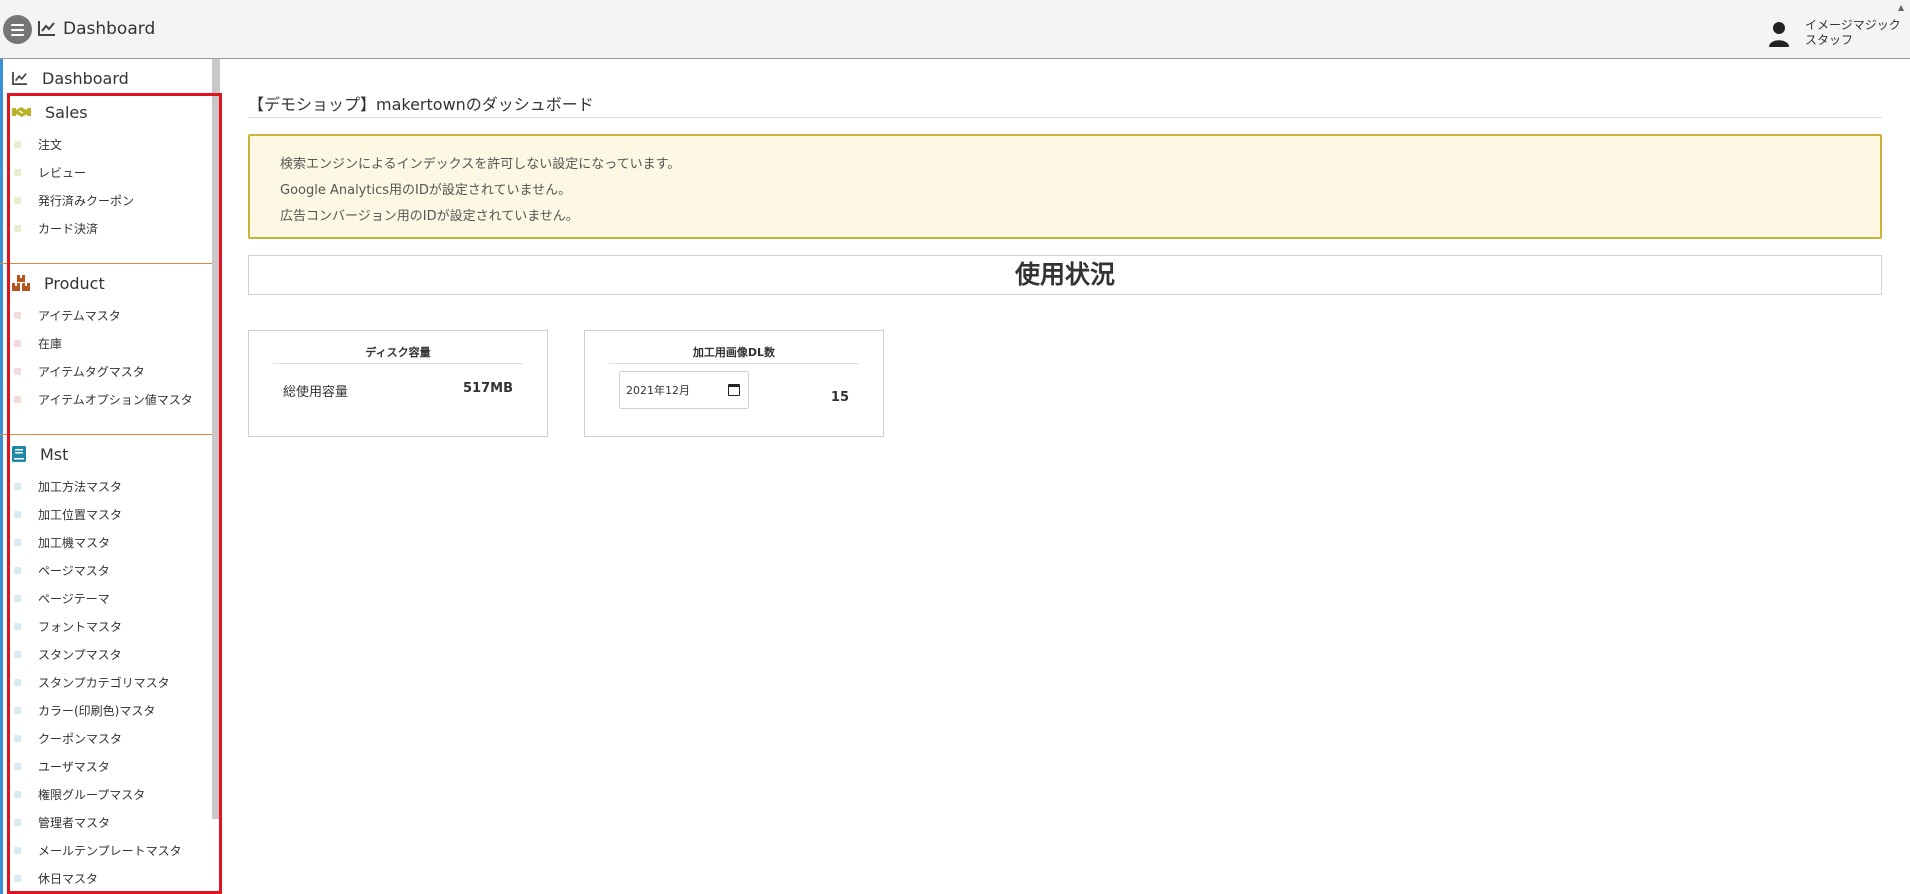 The height and width of the screenshot is (894, 1910). I want to click on disk-usage-value: 517MB, so click(488, 388).